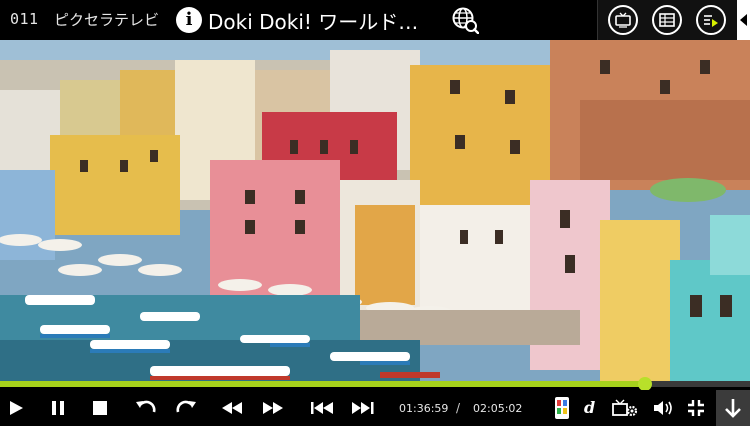  What do you see at coordinates (322, 408) in the screenshot?
I see `previous-chapter-icon` at bounding box center [322, 408].